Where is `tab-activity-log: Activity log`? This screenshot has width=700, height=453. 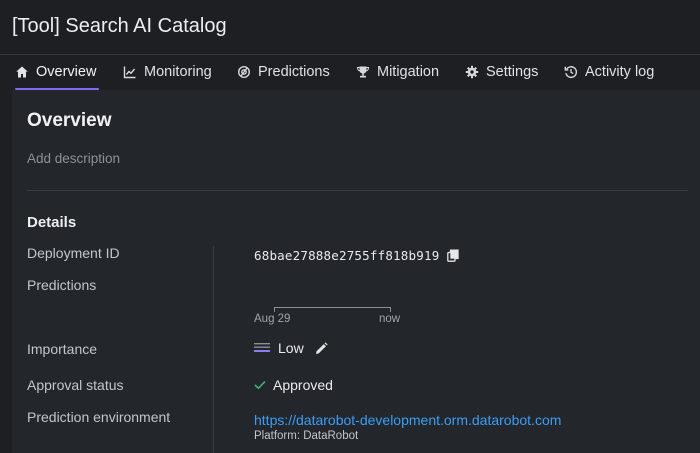 tab-activity-log: Activity log is located at coordinates (609, 72).